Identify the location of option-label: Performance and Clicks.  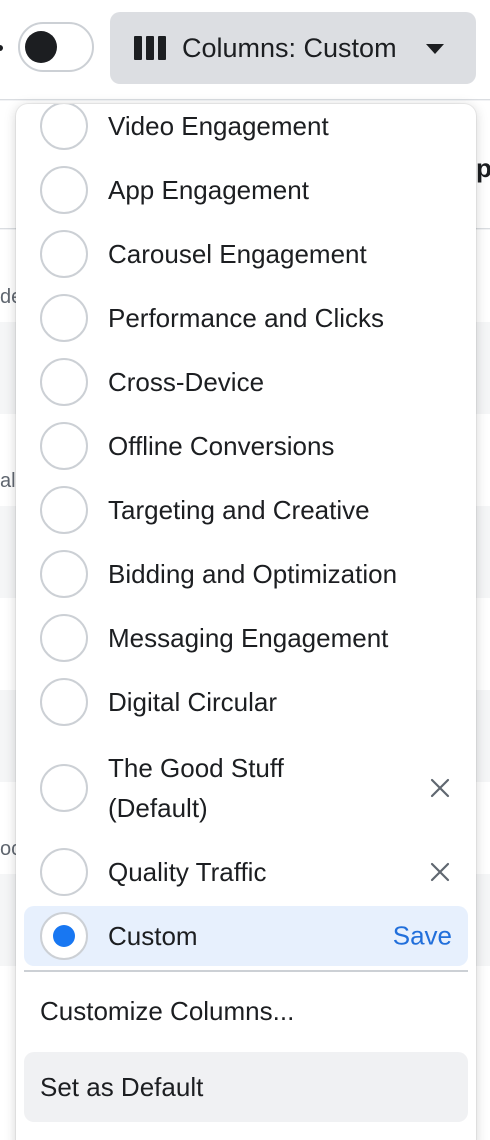
(246, 318).